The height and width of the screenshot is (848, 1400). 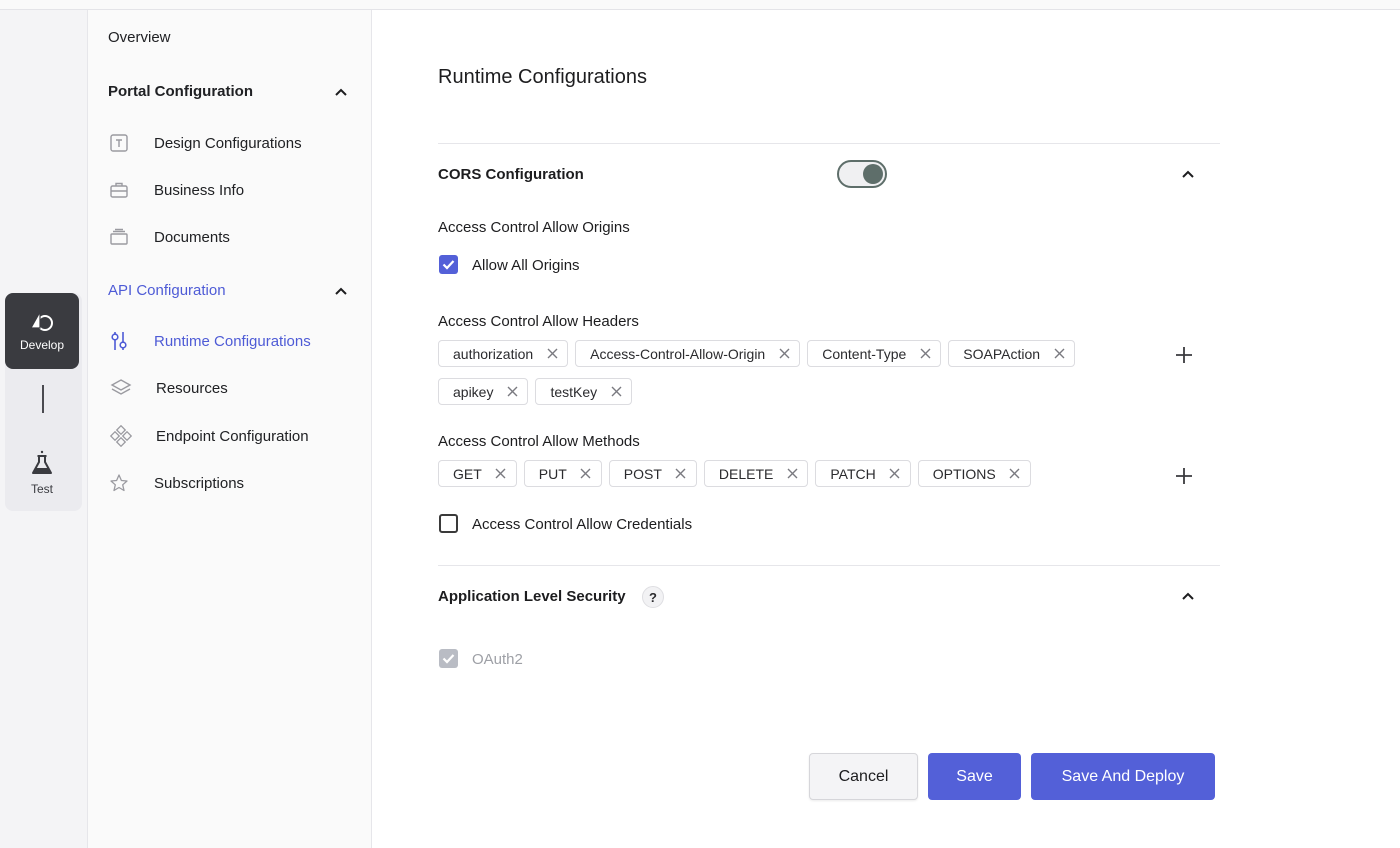 I want to click on cancel-button: Cancel, so click(x=863, y=776).